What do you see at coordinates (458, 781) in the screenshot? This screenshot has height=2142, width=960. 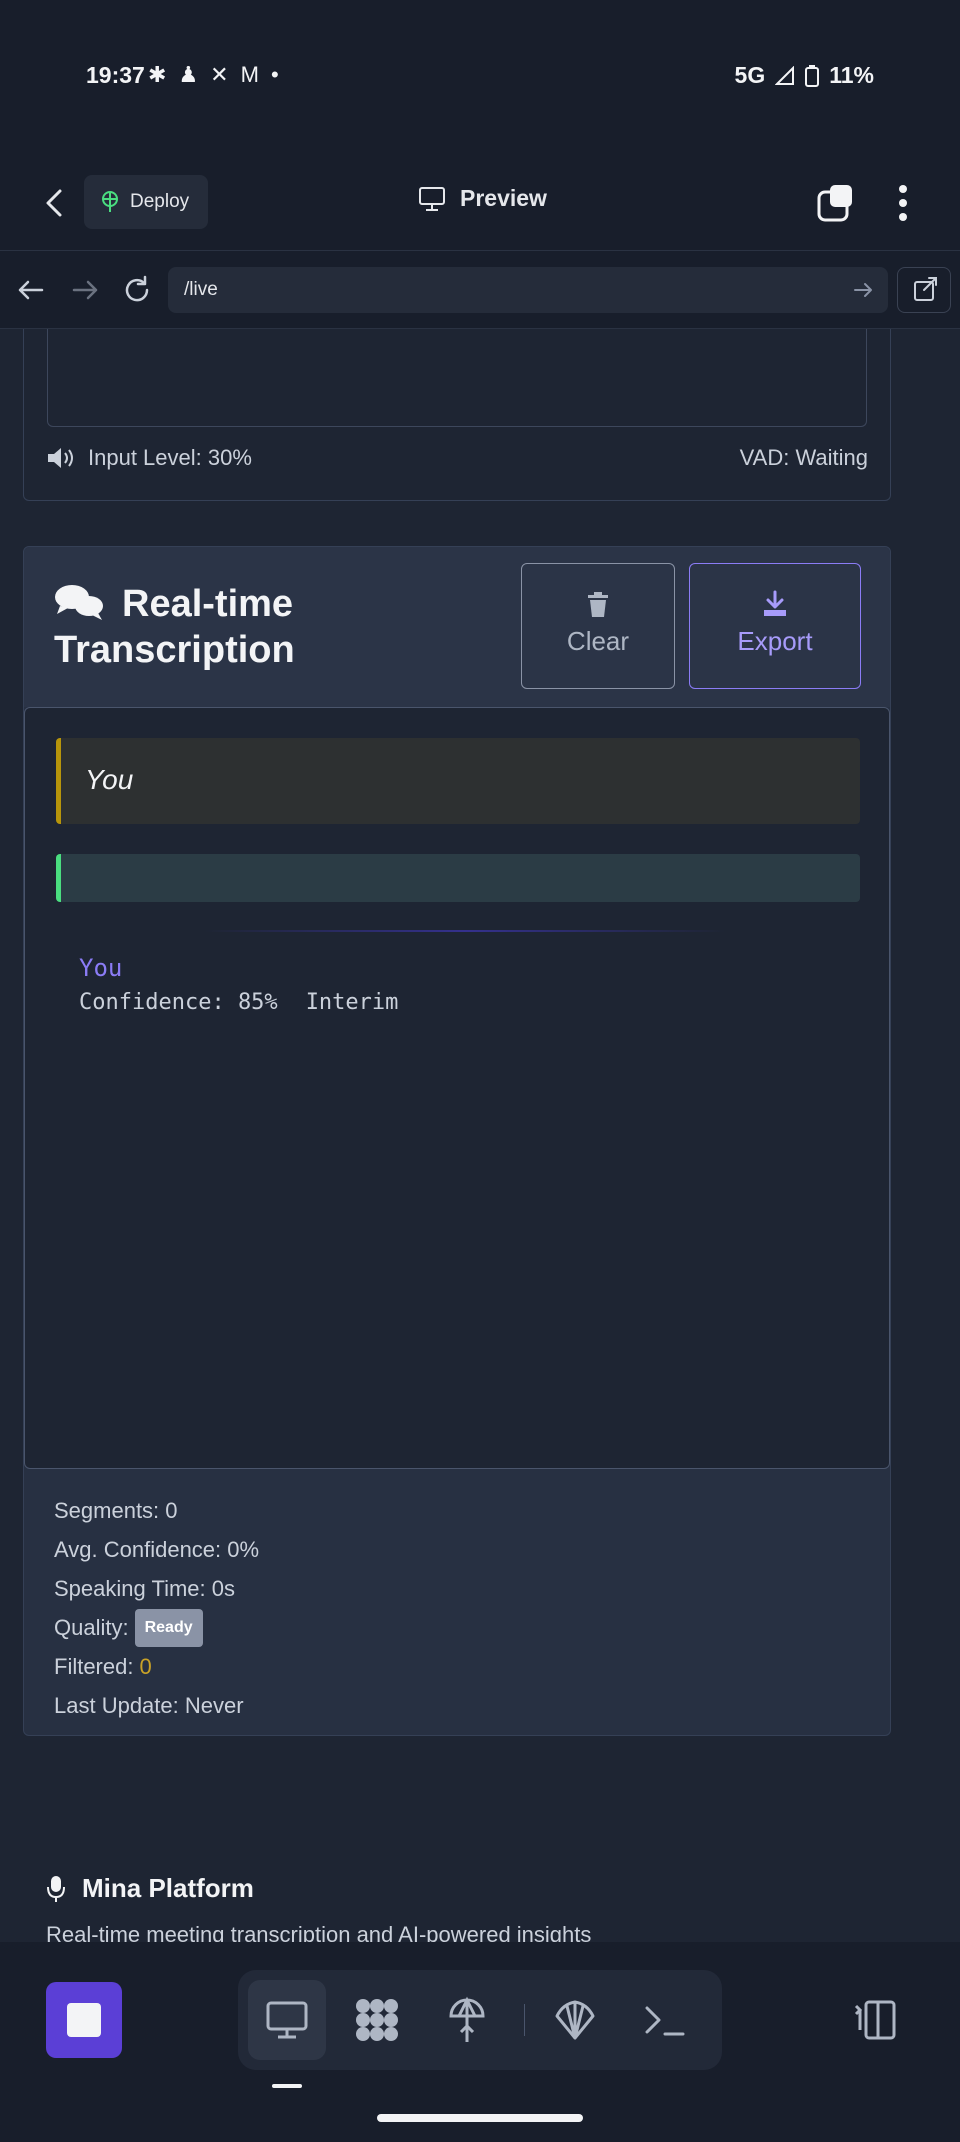 I see `interim-segment: You` at bounding box center [458, 781].